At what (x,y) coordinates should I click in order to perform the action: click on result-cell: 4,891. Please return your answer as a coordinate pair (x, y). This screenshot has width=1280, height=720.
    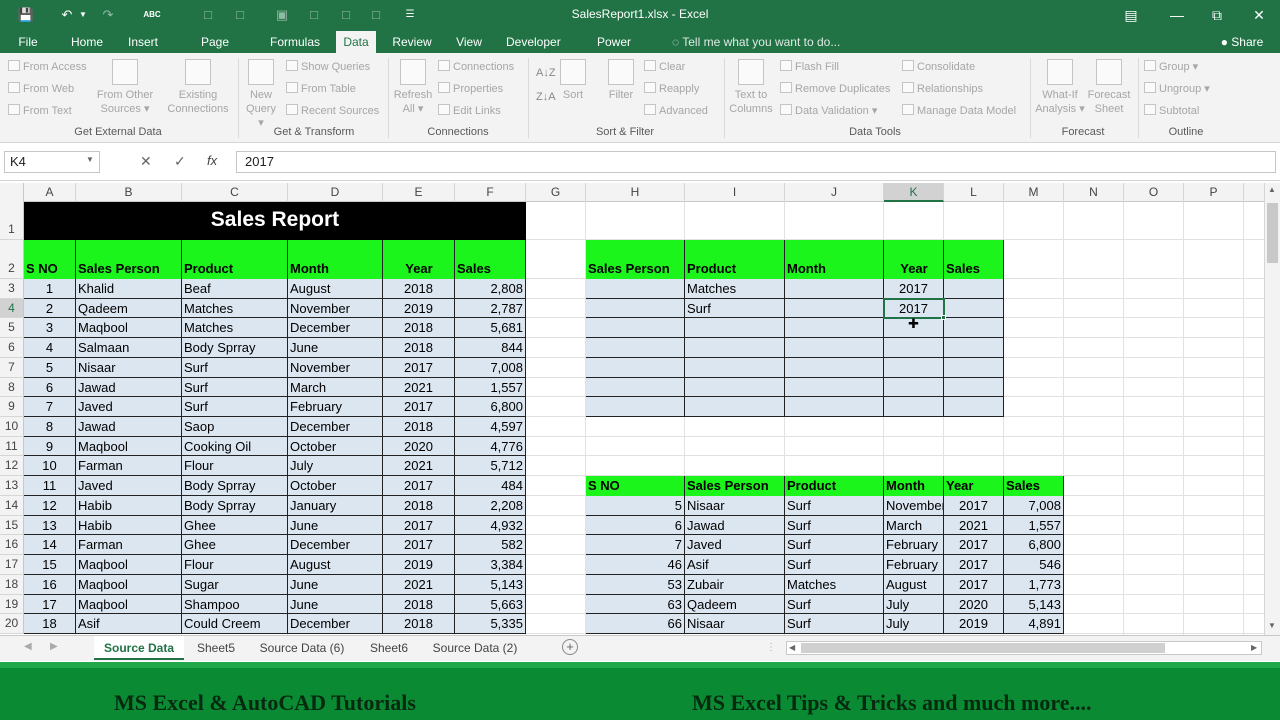
    Looking at the image, I should click on (1033, 624).